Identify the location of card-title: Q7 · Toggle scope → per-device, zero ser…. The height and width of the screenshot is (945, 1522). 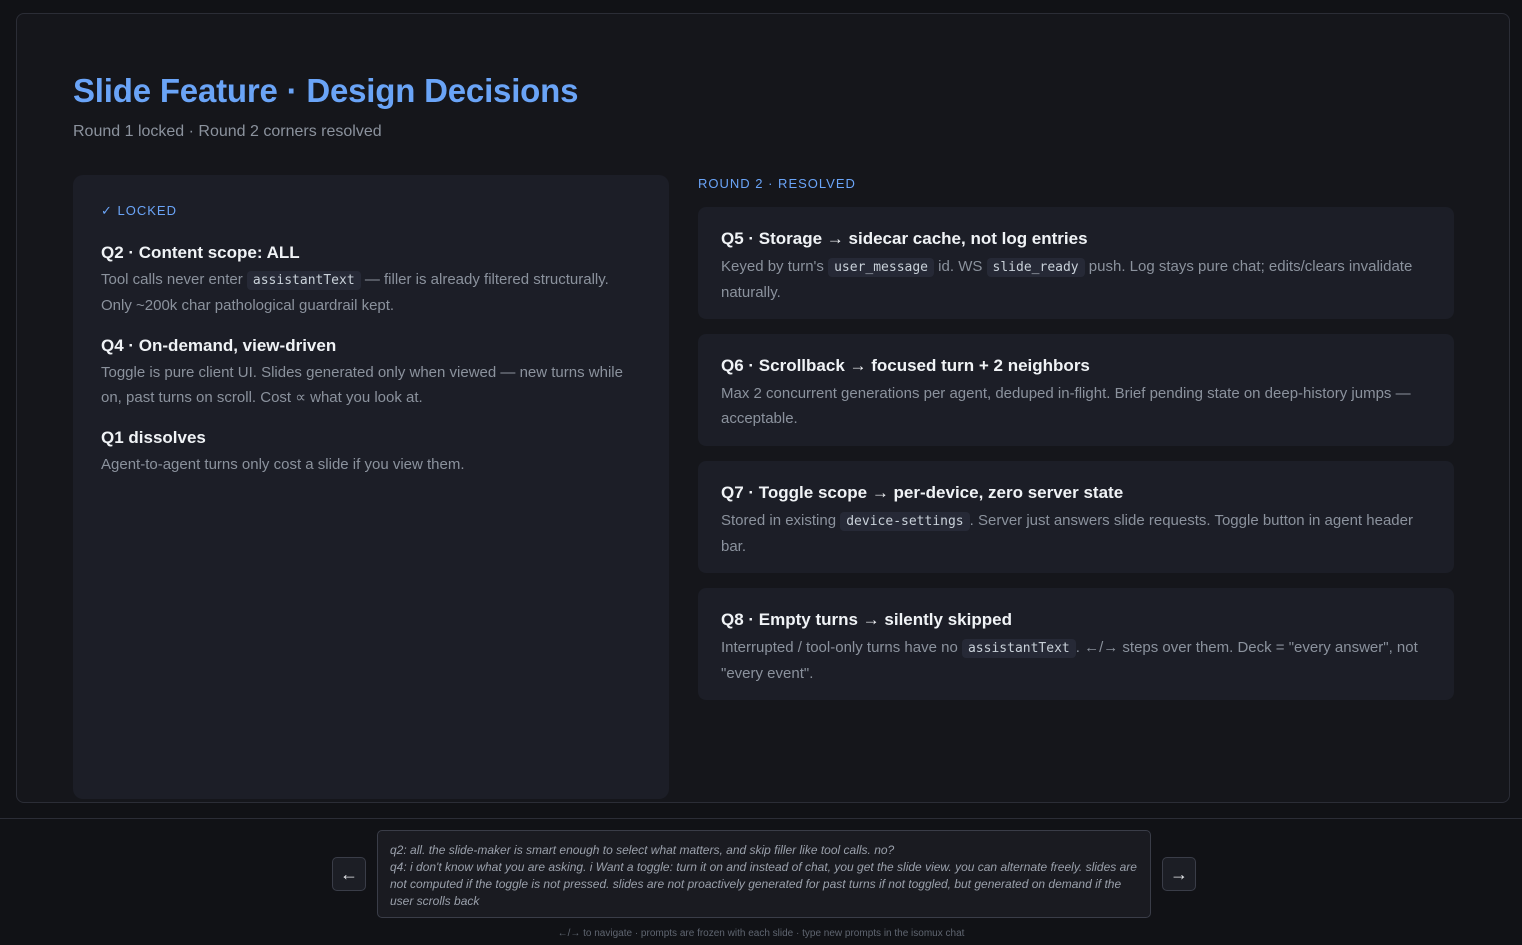
(922, 492).